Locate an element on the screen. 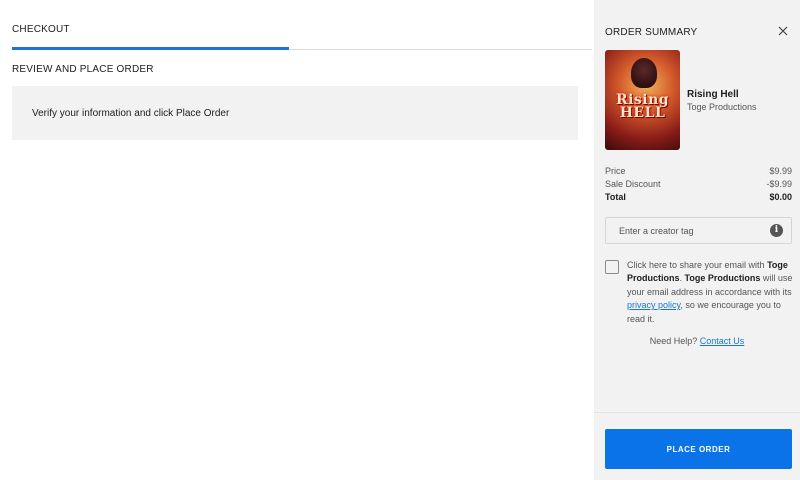 This screenshot has width=800, height=480. tab-checkout: CHECKOUT is located at coordinates (41, 29).